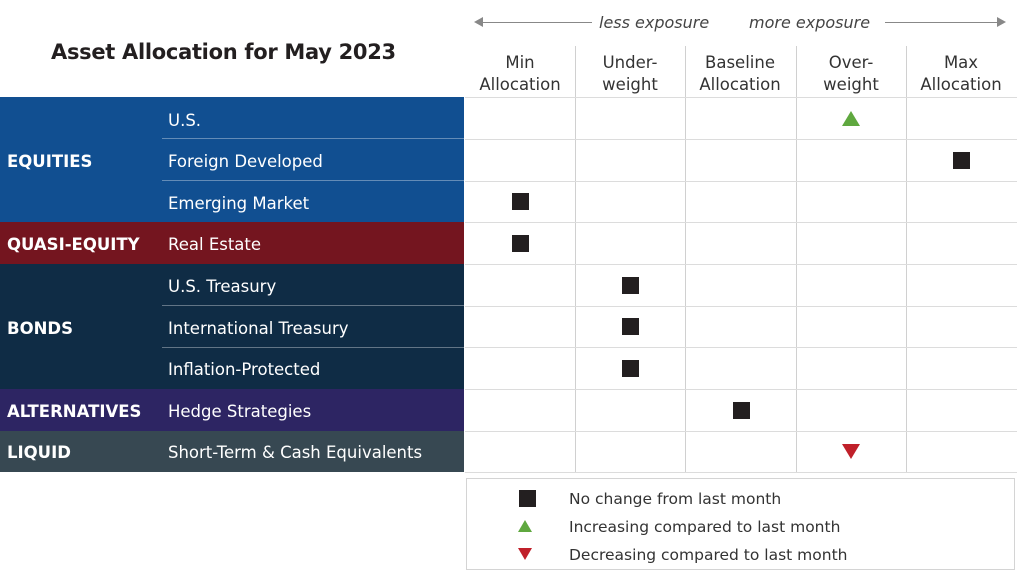 The image size is (1025, 579). I want to click on group-liquid: LIQUID Short-Term & Cash Equivalents, so click(232, 451).